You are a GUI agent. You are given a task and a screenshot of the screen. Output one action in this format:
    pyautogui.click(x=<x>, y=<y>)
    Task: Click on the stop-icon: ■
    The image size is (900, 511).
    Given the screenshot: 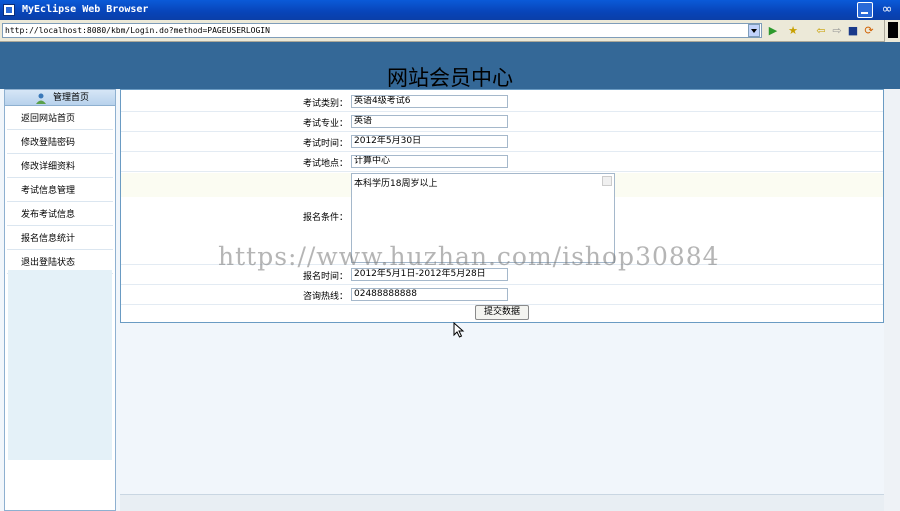 What is the action you would take?
    pyautogui.click(x=853, y=31)
    